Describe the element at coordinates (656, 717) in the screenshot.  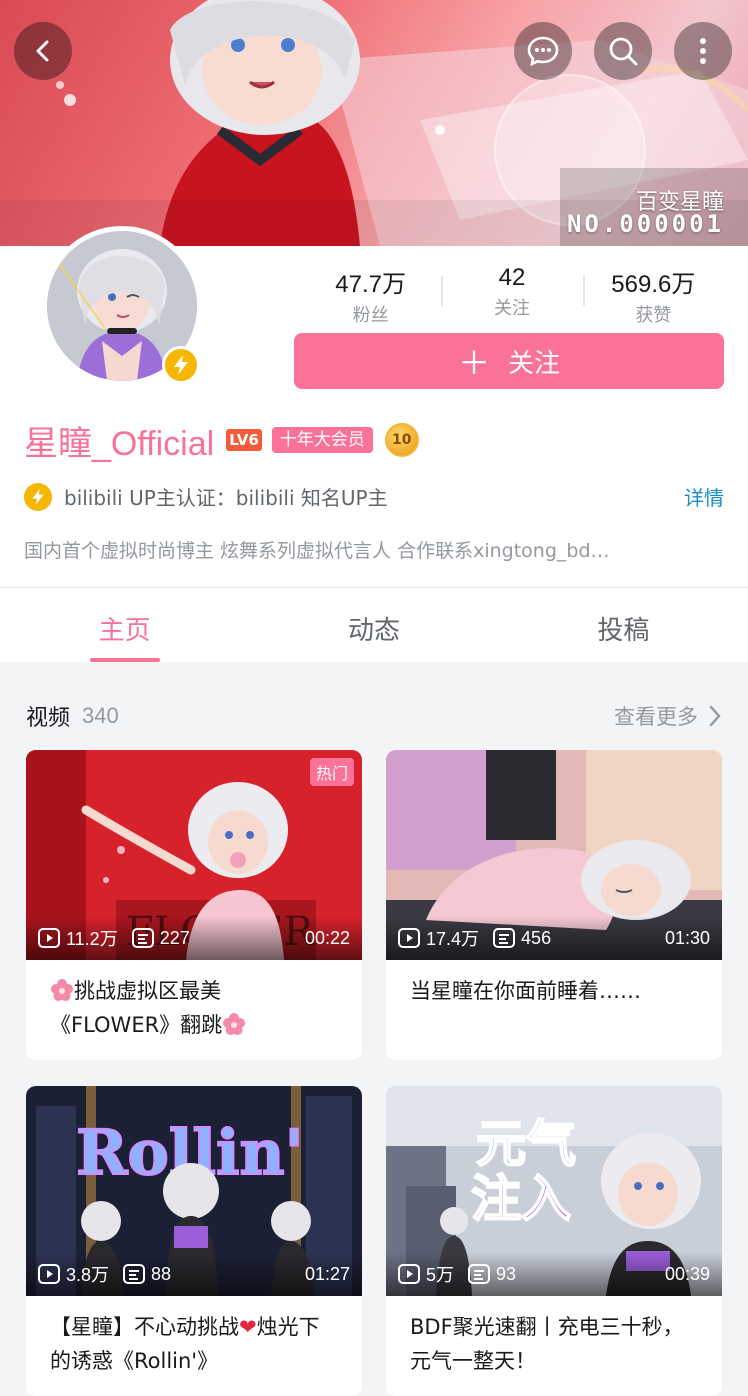
I see `see-more-label: 查看更多` at that location.